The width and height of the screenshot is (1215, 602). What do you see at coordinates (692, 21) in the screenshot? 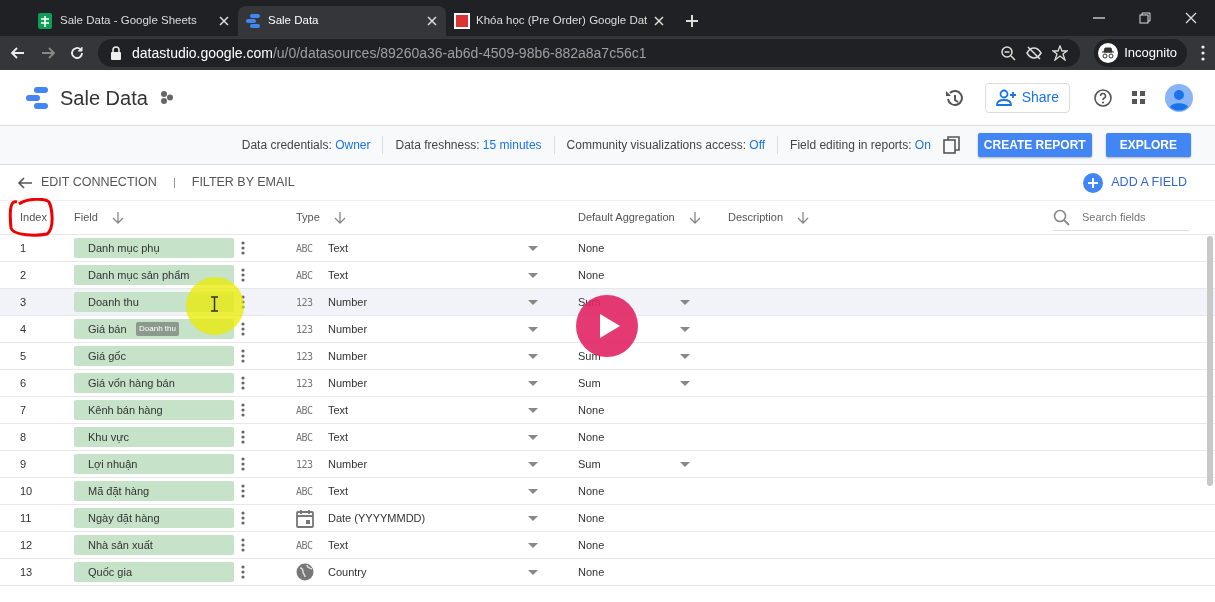
I see `new-tab-icon` at bounding box center [692, 21].